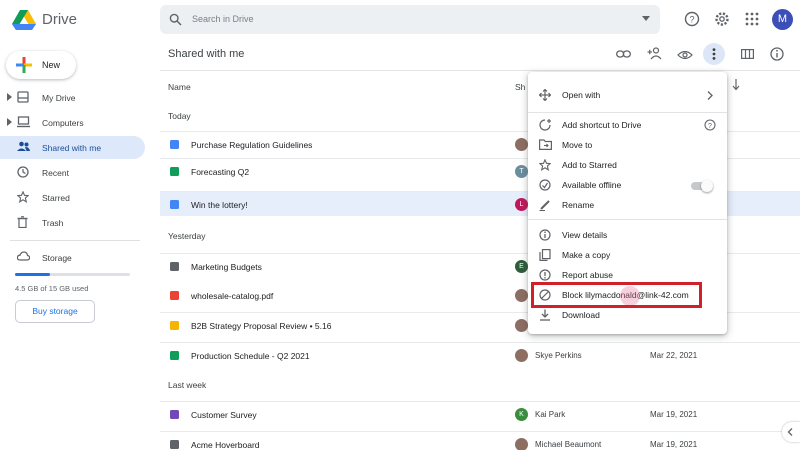  I want to click on sidebar-item-my-drive: My Drive, so click(72, 97).